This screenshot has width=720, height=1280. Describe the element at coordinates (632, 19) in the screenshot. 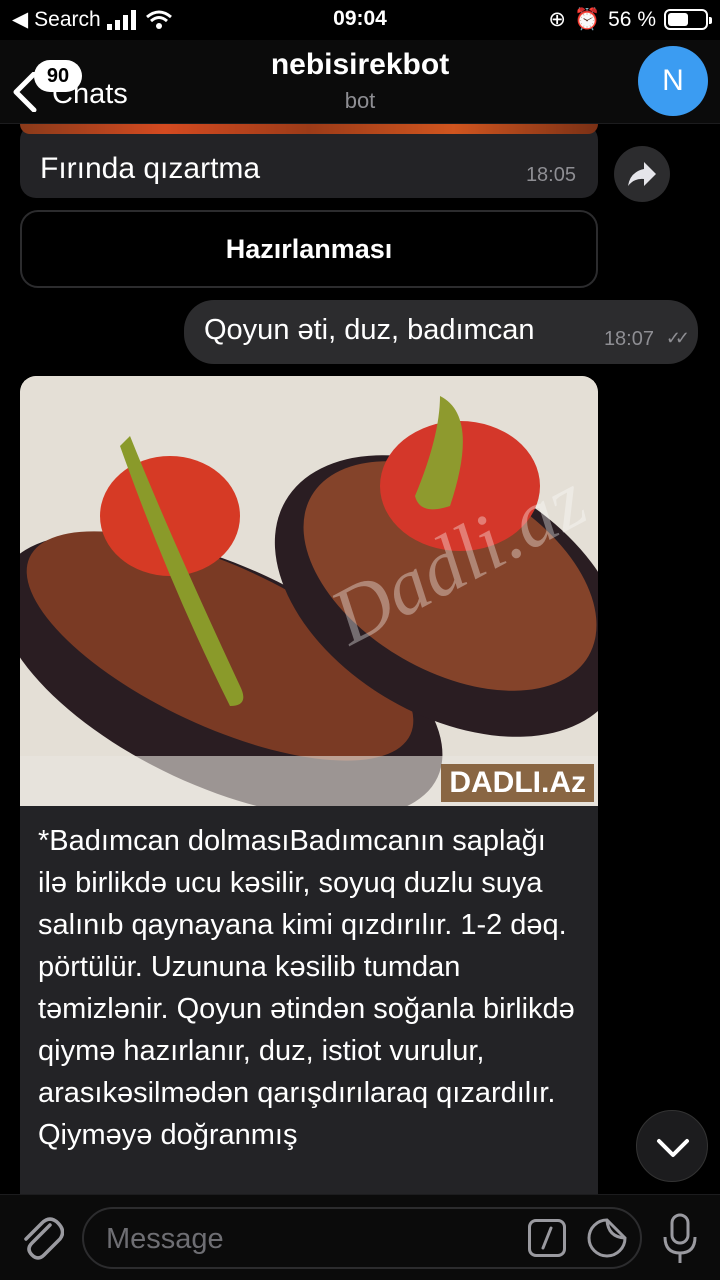

I see `battery-percent: 56 %` at that location.